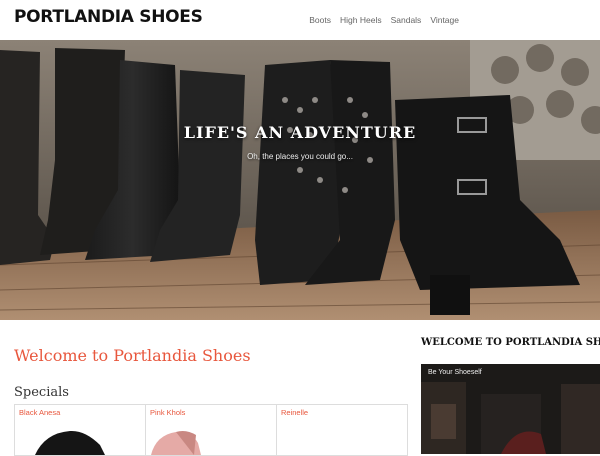  What do you see at coordinates (342, 430) in the screenshot?
I see `special-card-reinelle: Reinelle` at bounding box center [342, 430].